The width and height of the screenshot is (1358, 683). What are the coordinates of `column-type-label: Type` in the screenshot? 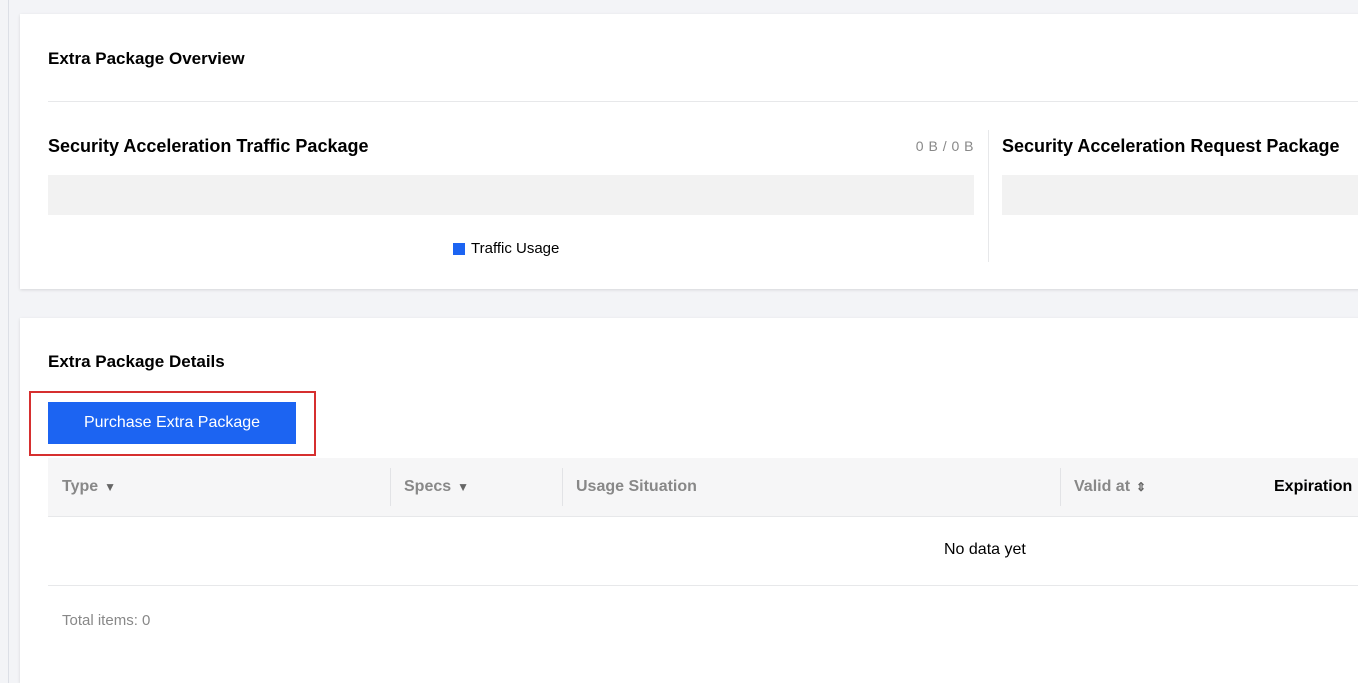 It's located at (80, 486).